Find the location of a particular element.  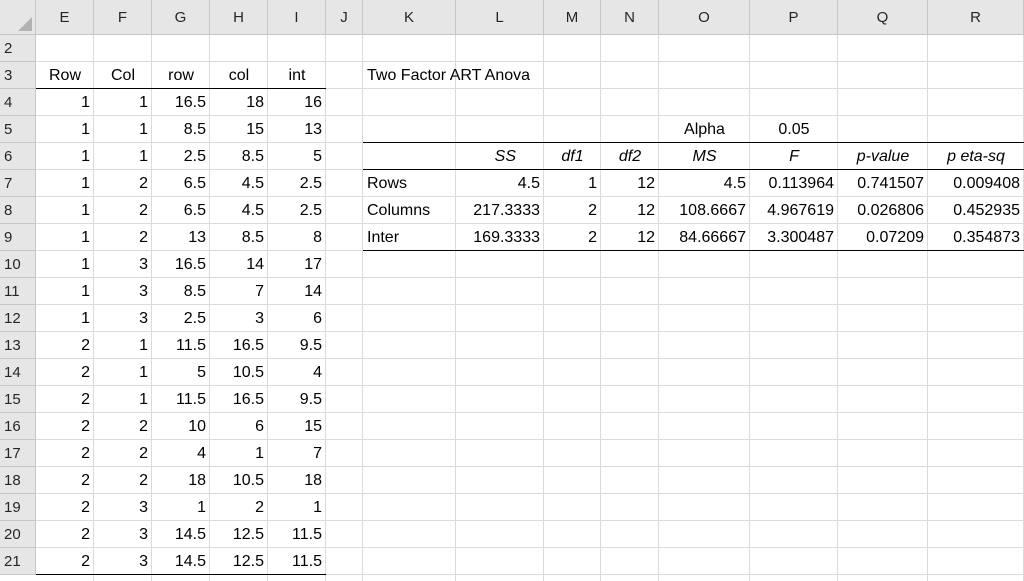

row-header-5: 5 is located at coordinates (18, 129).